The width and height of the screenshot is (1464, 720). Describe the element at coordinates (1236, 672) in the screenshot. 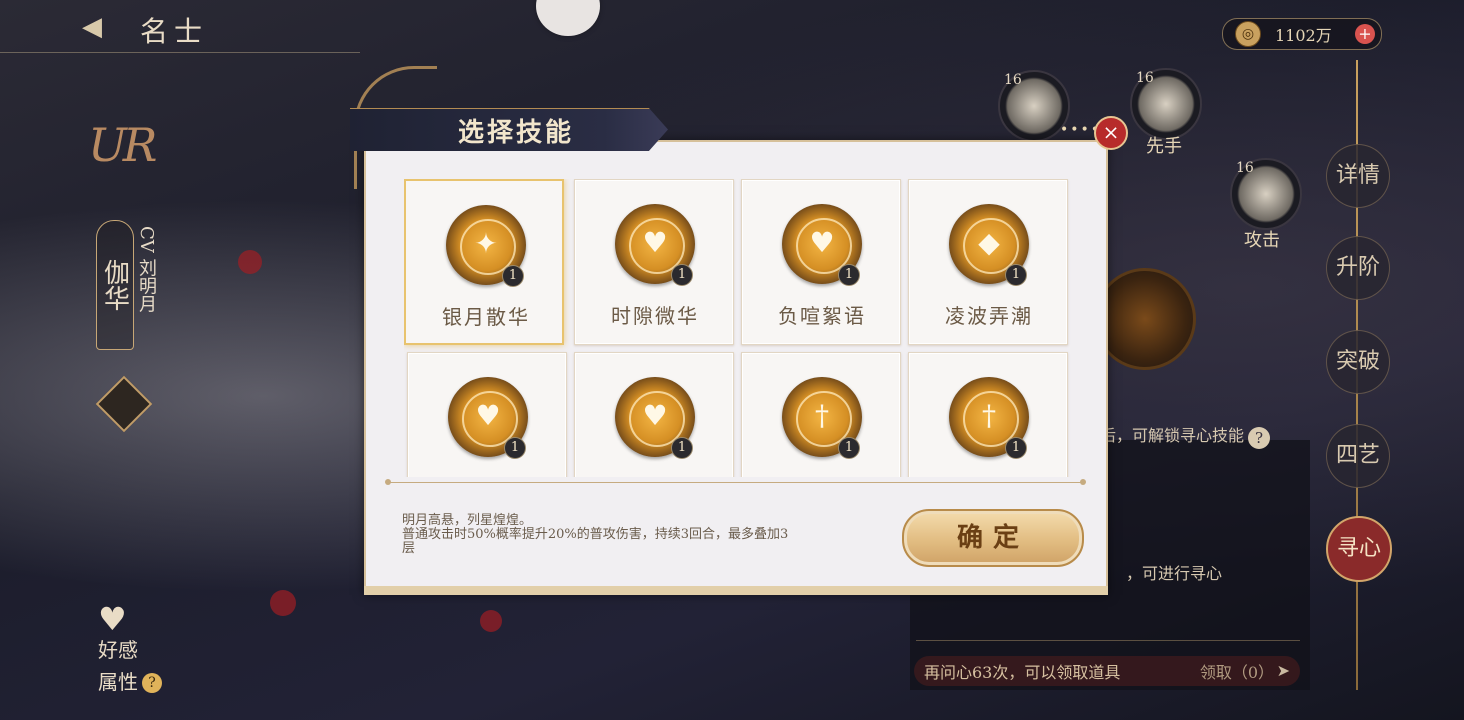

I see `reward-claim-label: 领取（0）` at that location.